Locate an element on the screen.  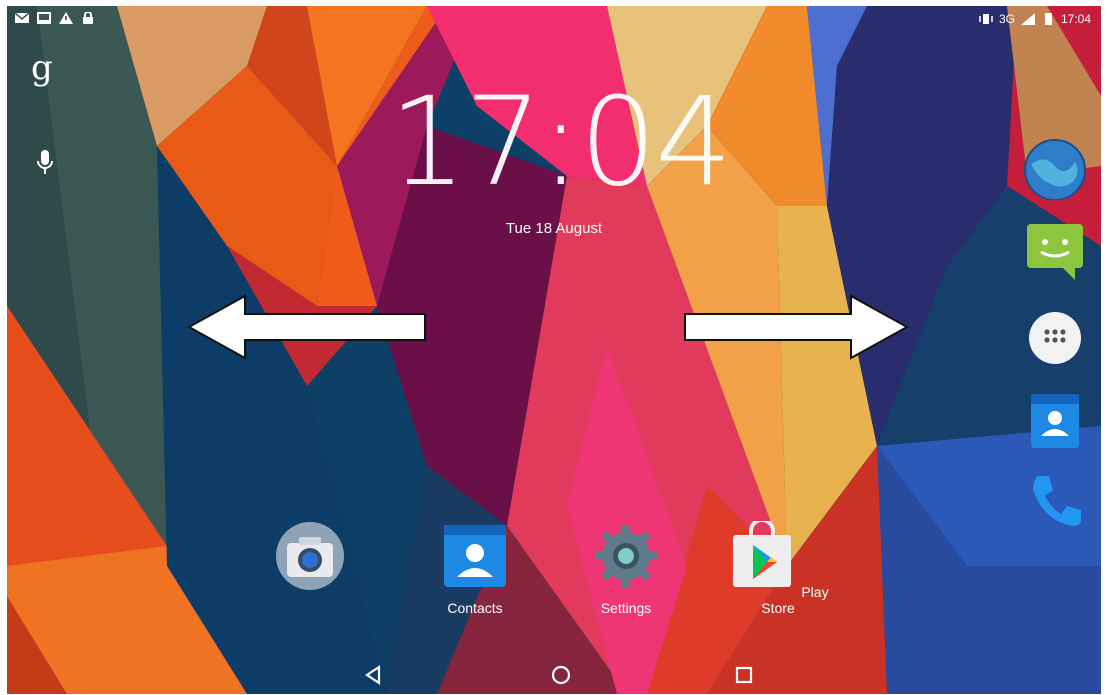
microphone-icon is located at coordinates (45, 163).